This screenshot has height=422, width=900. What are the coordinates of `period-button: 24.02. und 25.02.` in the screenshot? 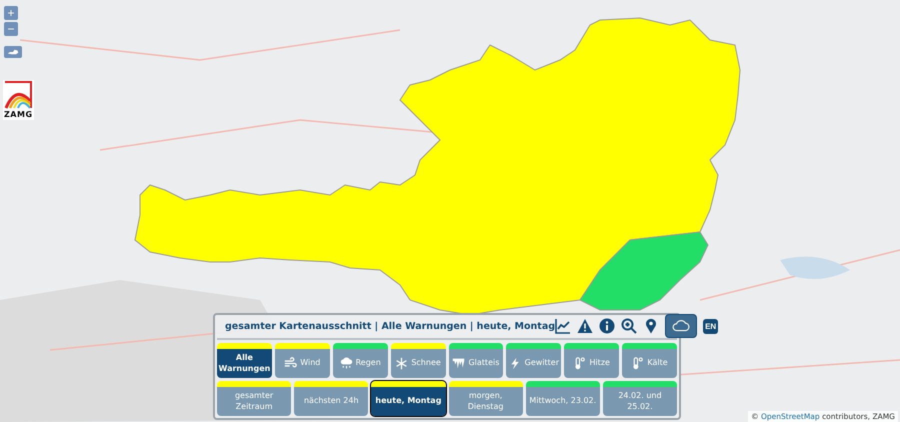 It's located at (640, 398).